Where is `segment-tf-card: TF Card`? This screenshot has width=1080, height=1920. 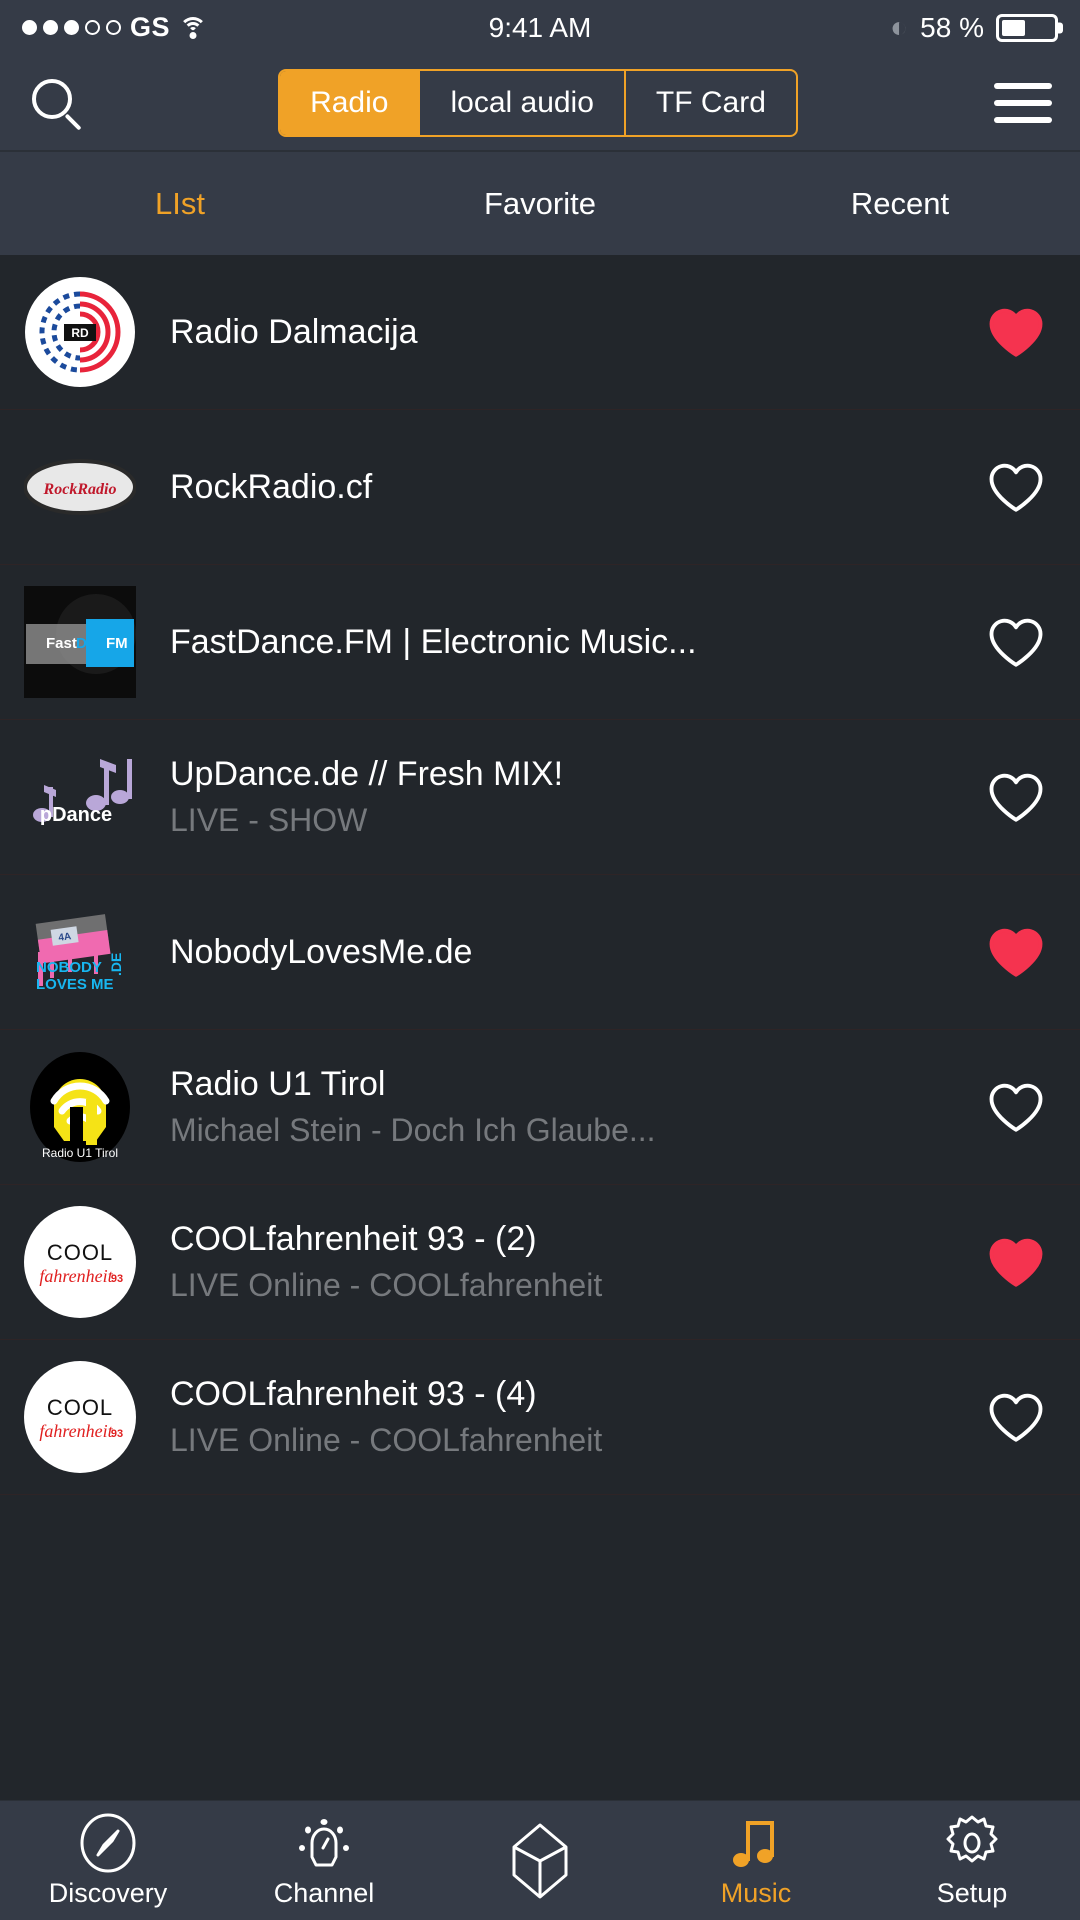 segment-tf-card: TF Card is located at coordinates (711, 103).